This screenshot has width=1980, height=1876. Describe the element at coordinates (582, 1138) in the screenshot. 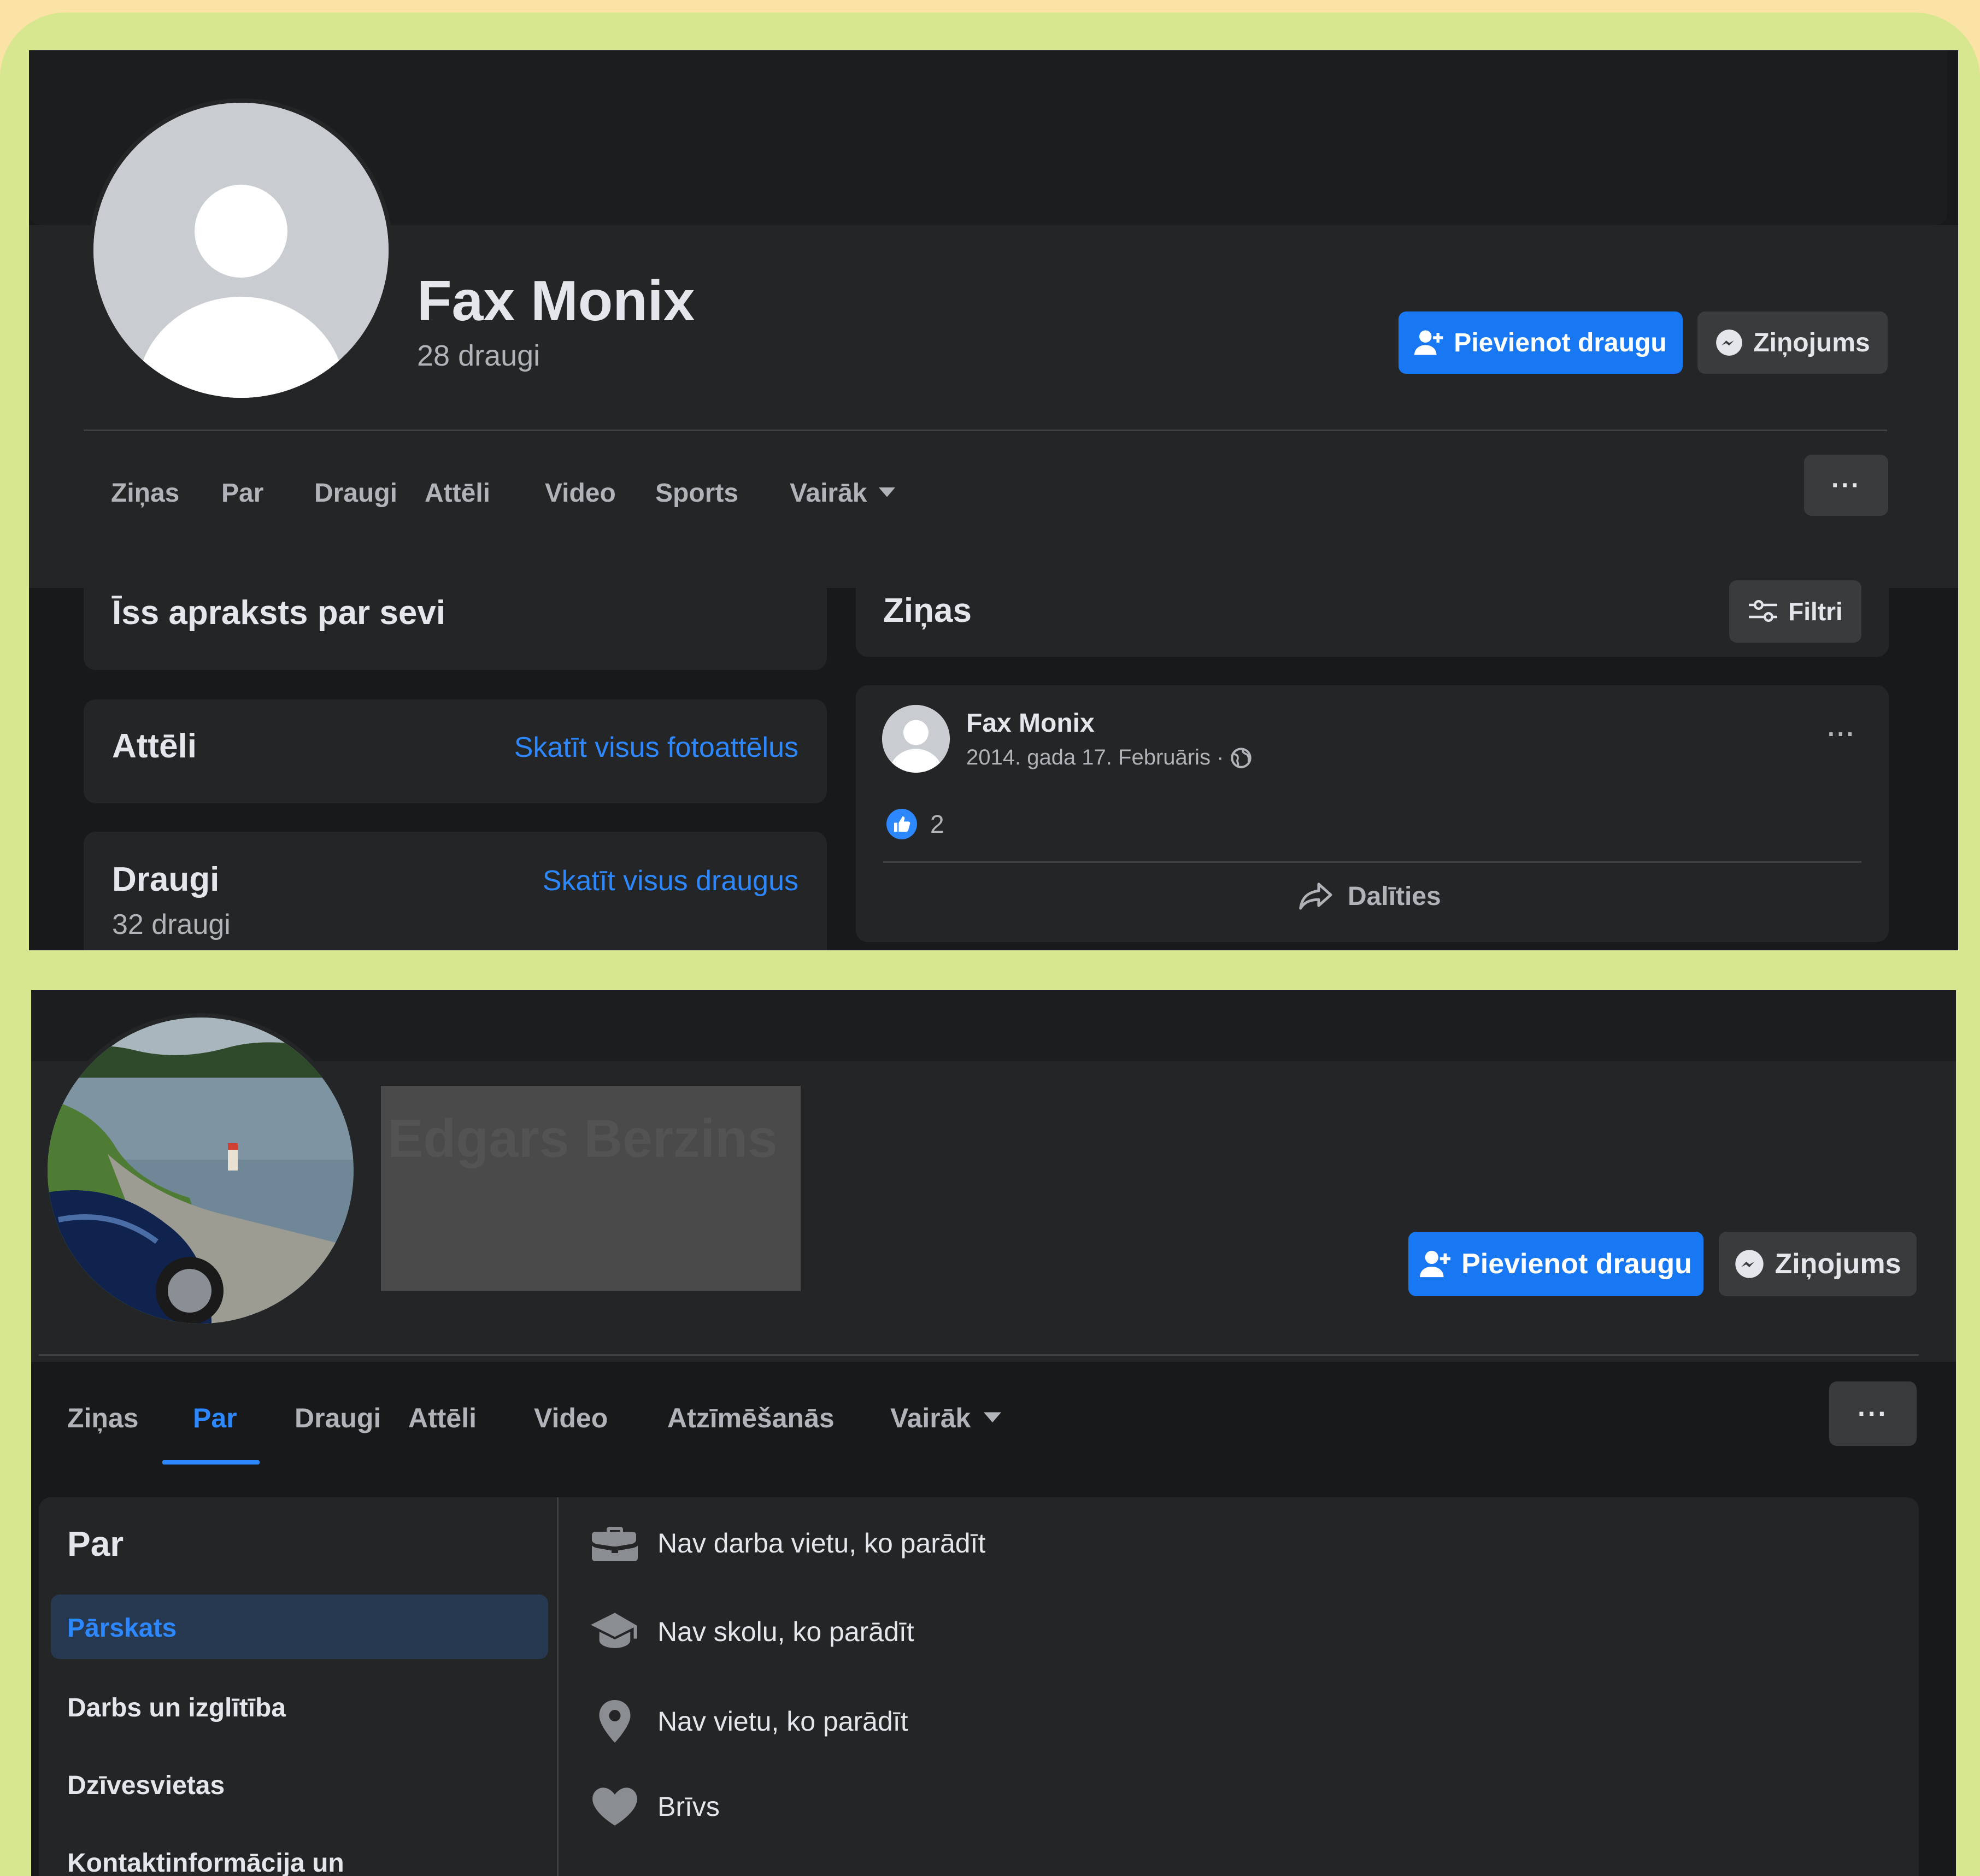

I see `profile-name-redacted: Edgars Berzins` at that location.